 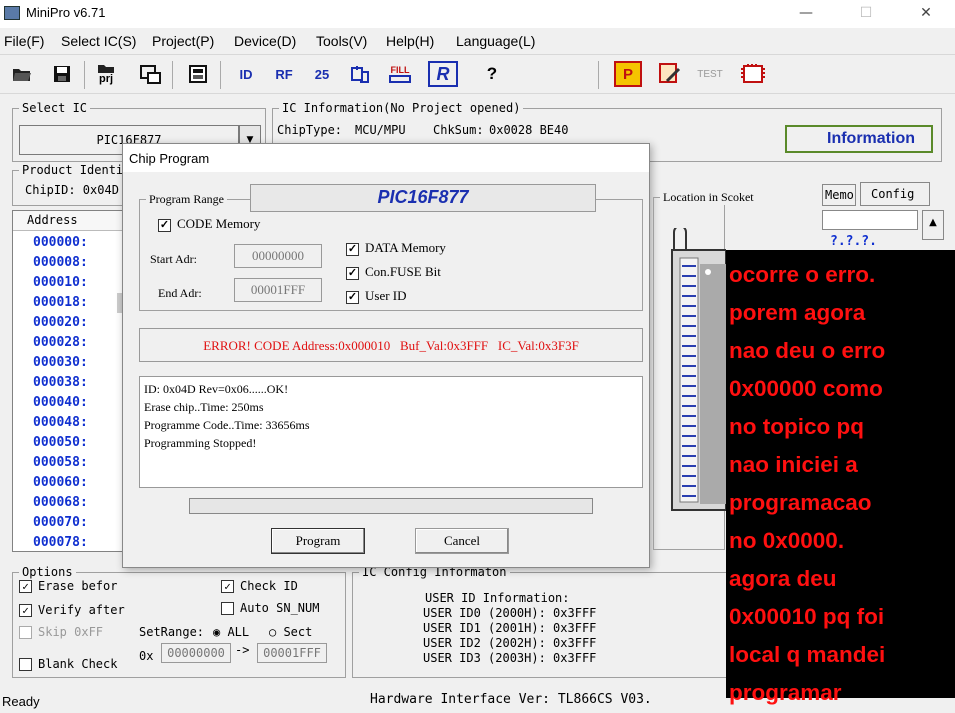 What do you see at coordinates (401, 108) in the screenshot?
I see `ic-info-label: IC Information(No Project opened)` at bounding box center [401, 108].